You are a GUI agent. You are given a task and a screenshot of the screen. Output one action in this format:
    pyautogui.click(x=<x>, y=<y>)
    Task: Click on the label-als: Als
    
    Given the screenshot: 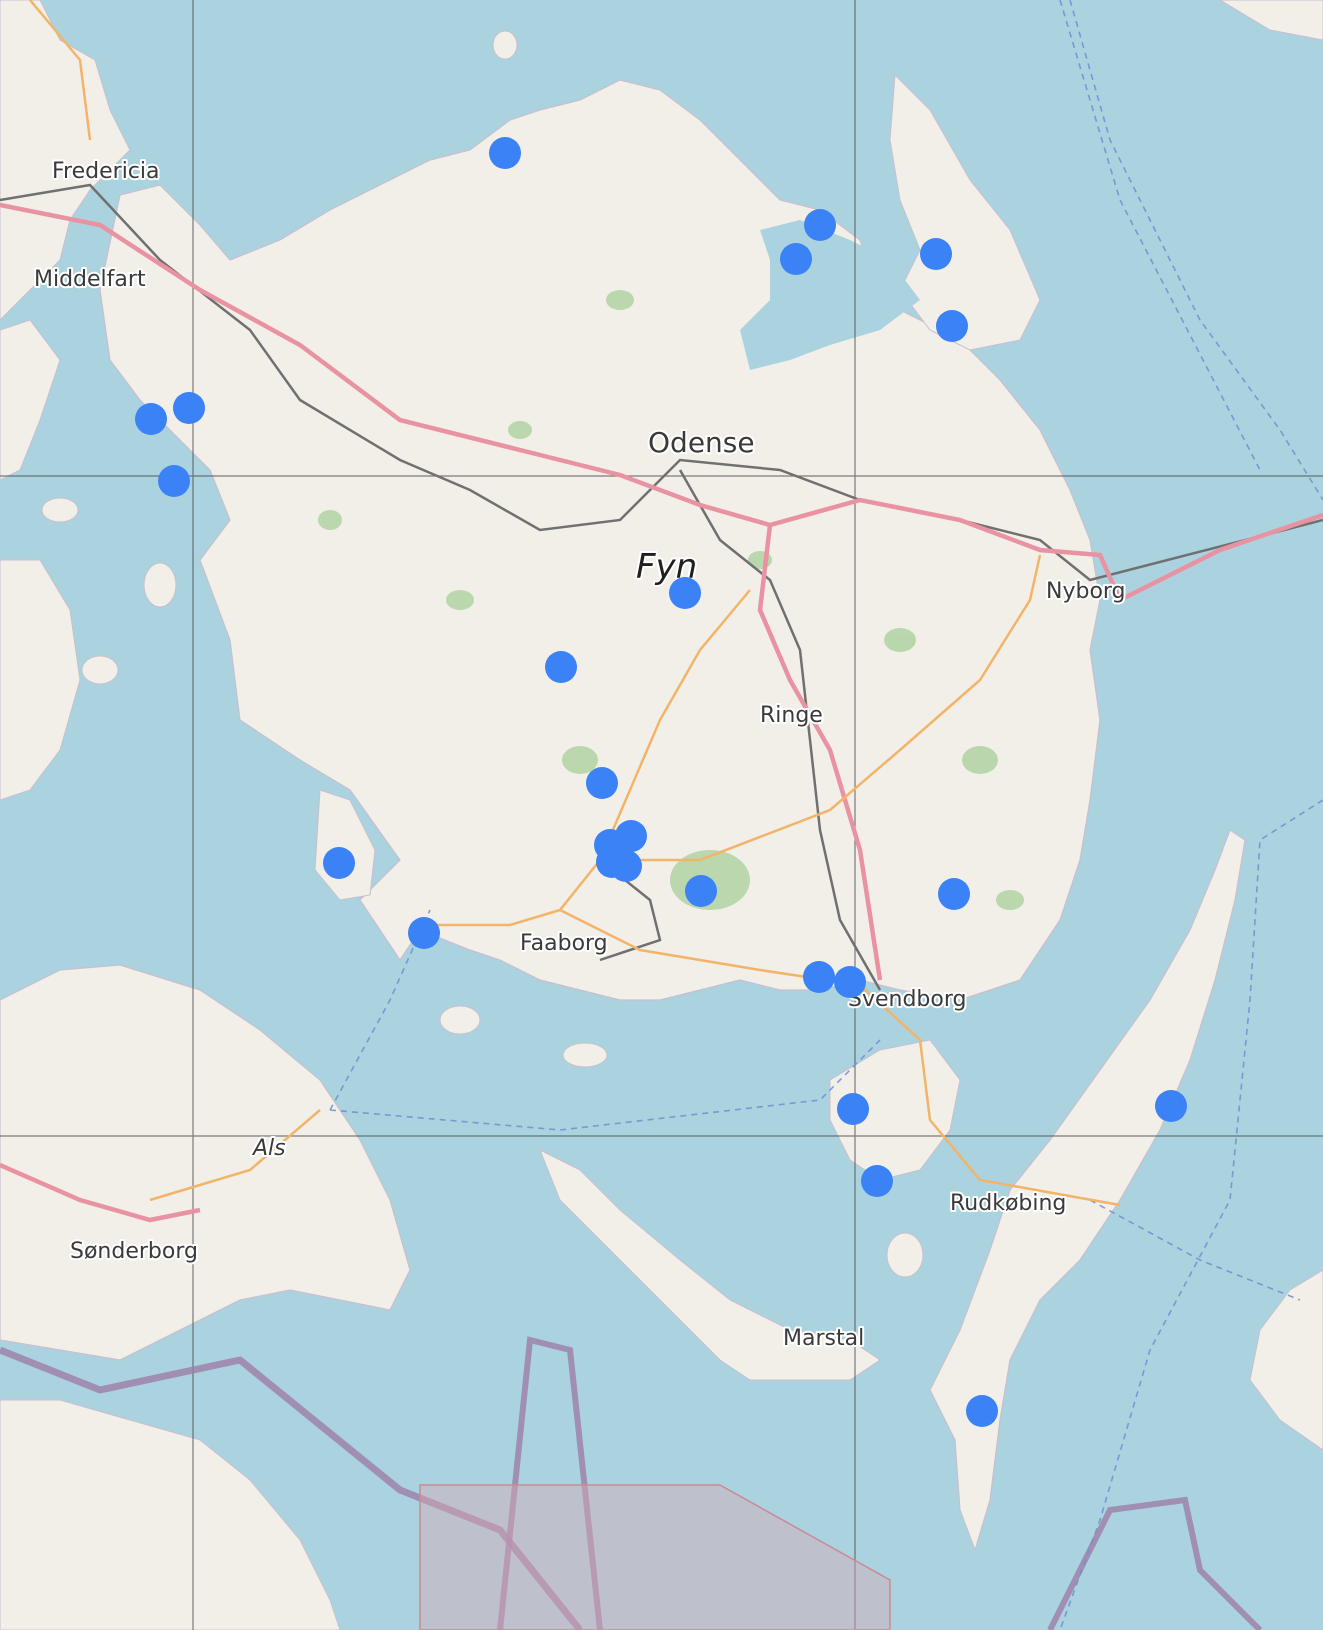 What is the action you would take?
    pyautogui.click(x=268, y=1148)
    